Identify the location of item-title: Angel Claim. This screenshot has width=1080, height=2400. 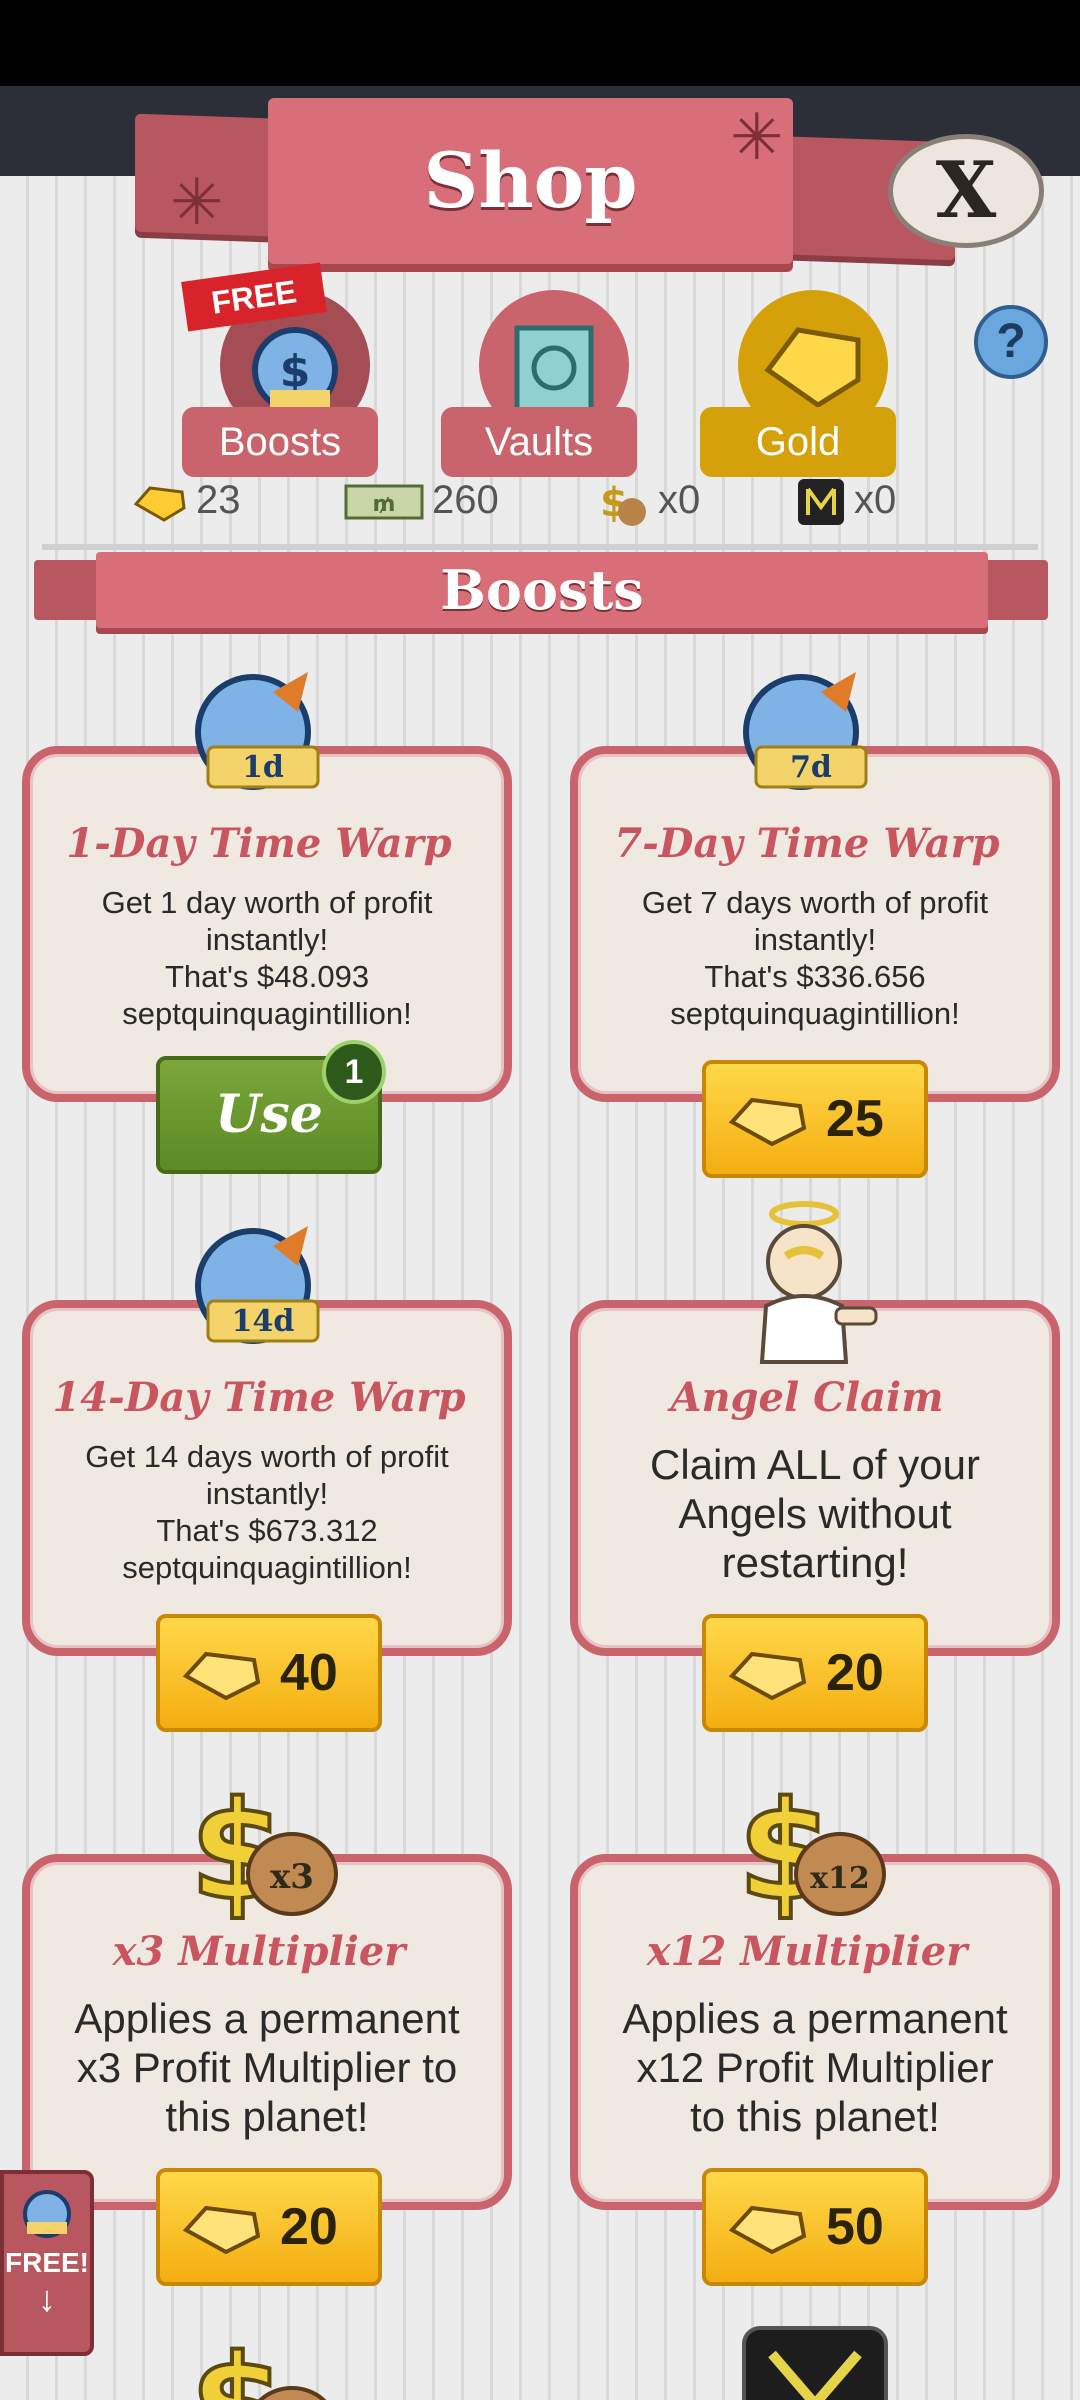
(807, 1397).